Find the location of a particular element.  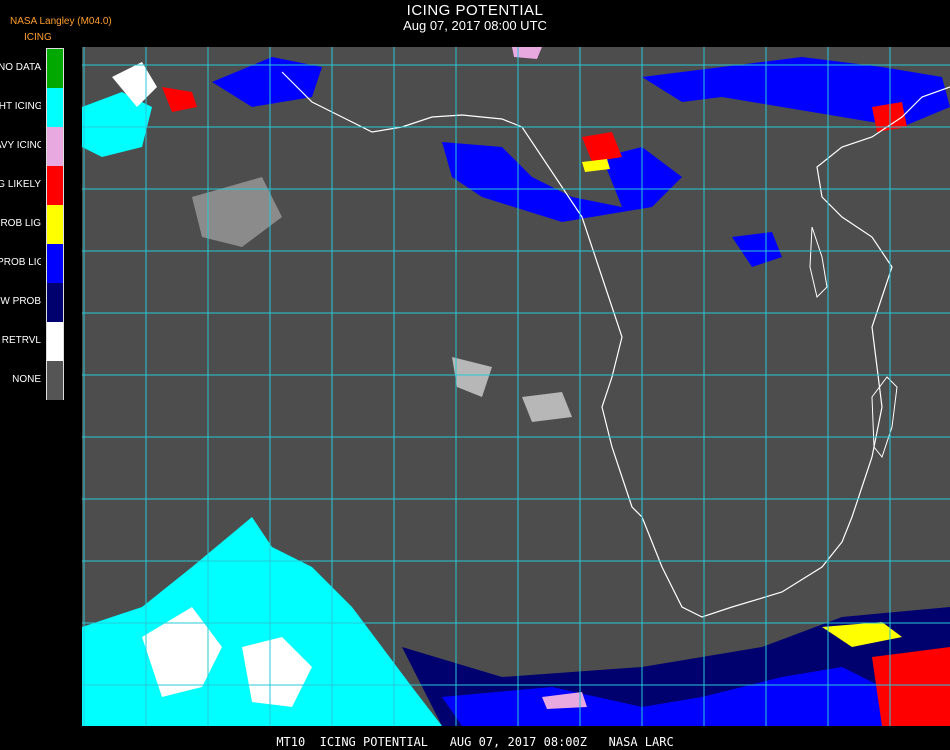

legend-swatch-heavy-icing is located at coordinates (55, 146).